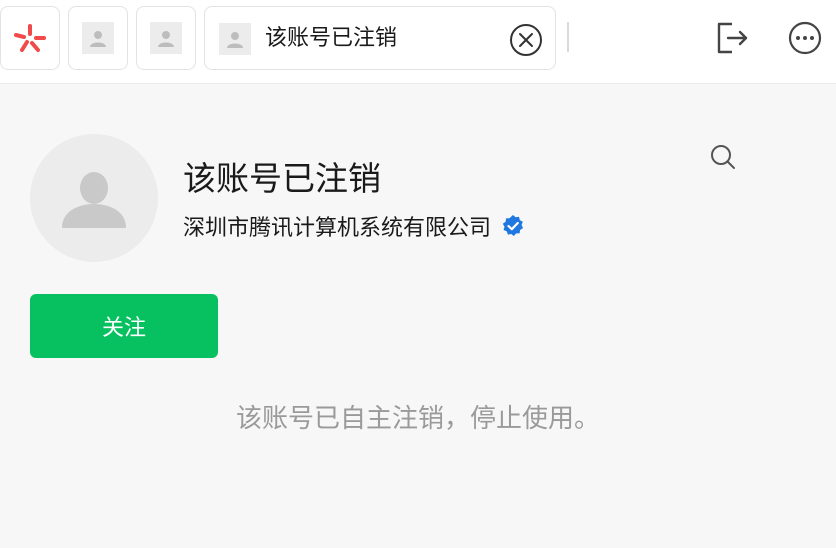 The image size is (836, 548). I want to click on more-button, so click(805, 38).